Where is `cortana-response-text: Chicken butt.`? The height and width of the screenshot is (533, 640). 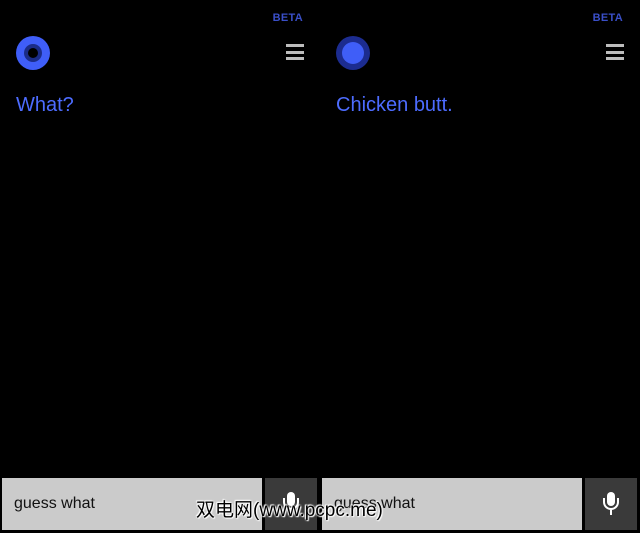
cortana-response-text: Chicken butt. is located at coordinates (394, 105).